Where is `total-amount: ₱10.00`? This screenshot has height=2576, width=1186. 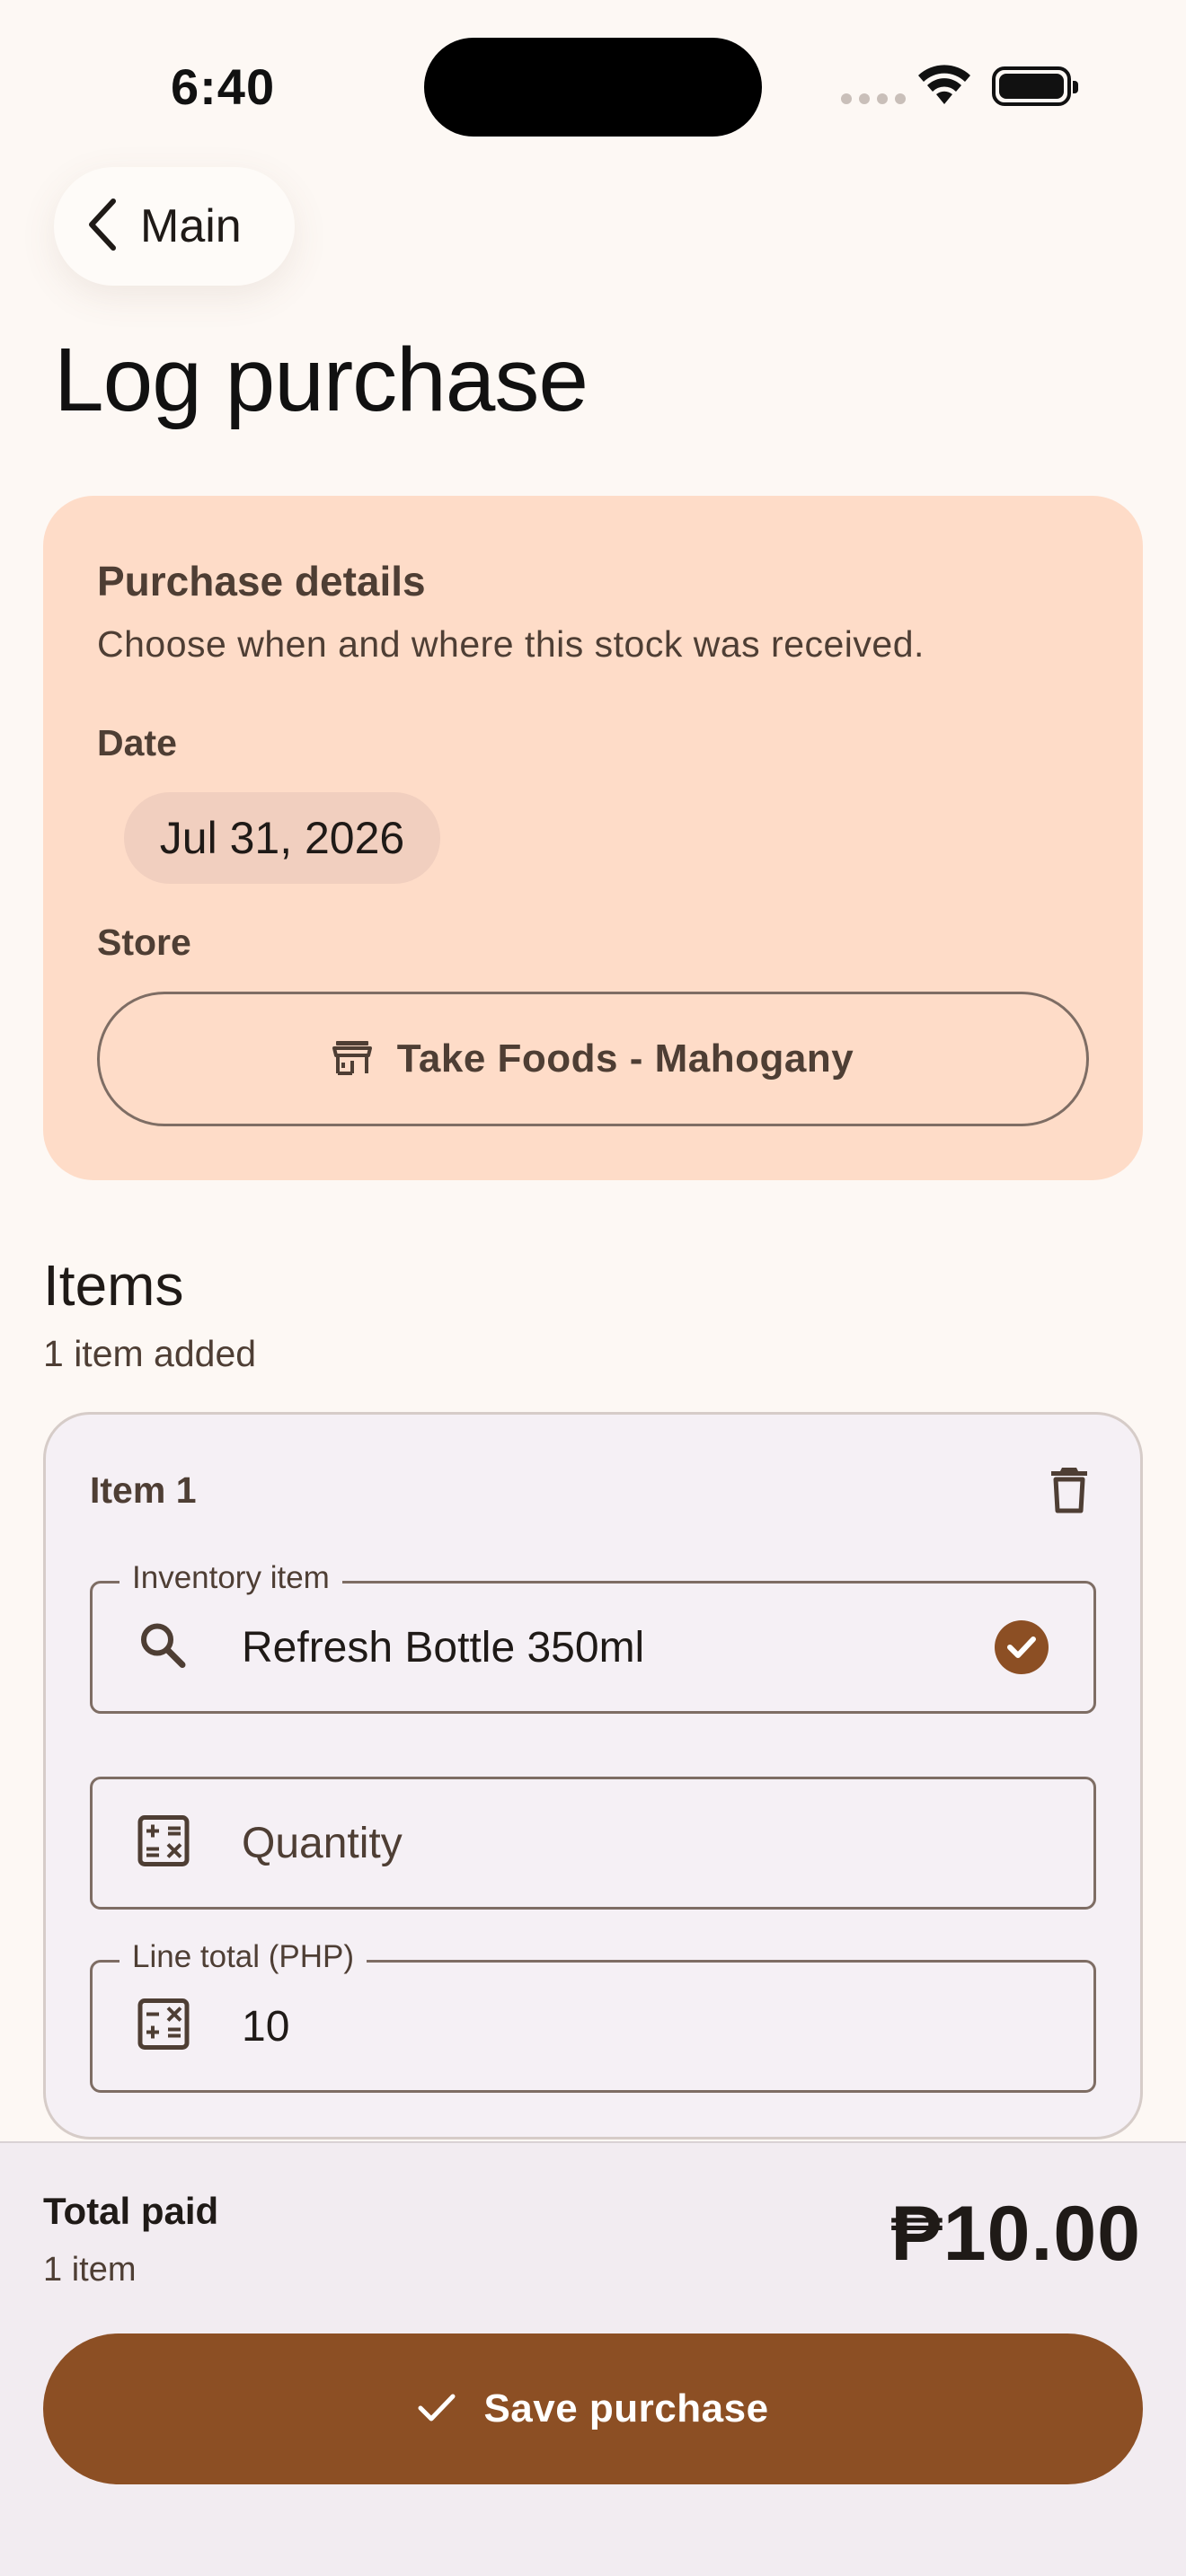
total-amount: ₱10.00 is located at coordinates (1015, 2234).